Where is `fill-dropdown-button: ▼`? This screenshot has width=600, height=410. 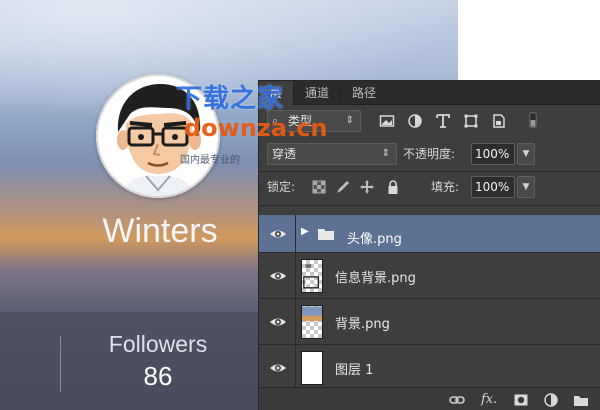
fill-dropdown-button: ▼ is located at coordinates (526, 187).